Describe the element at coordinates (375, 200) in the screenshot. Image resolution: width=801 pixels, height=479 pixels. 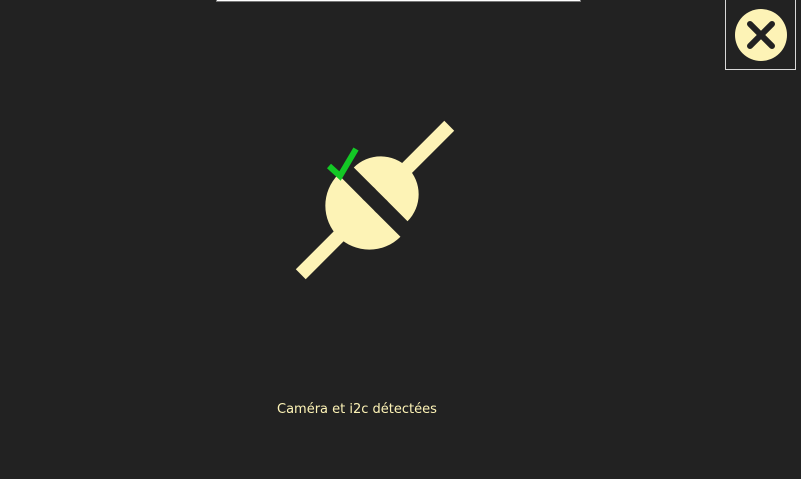
I see `plug-connected-icon` at that location.